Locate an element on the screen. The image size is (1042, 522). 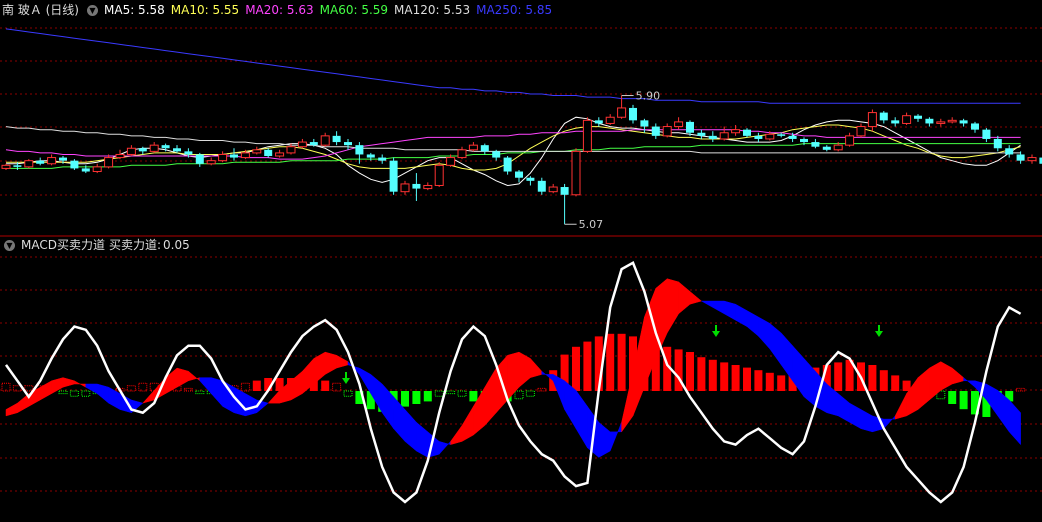
high-price-label: 5.90 is located at coordinates (648, 96).